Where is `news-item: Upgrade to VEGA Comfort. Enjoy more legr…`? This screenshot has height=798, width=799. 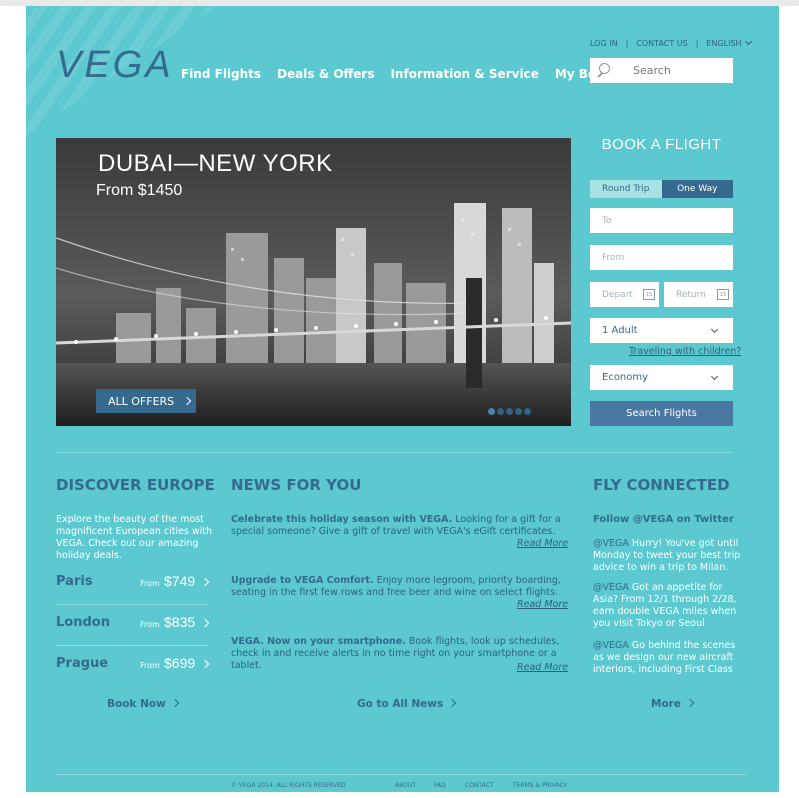
news-item: Upgrade to VEGA Comfort. Enjoy more legr… is located at coordinates (398, 587).